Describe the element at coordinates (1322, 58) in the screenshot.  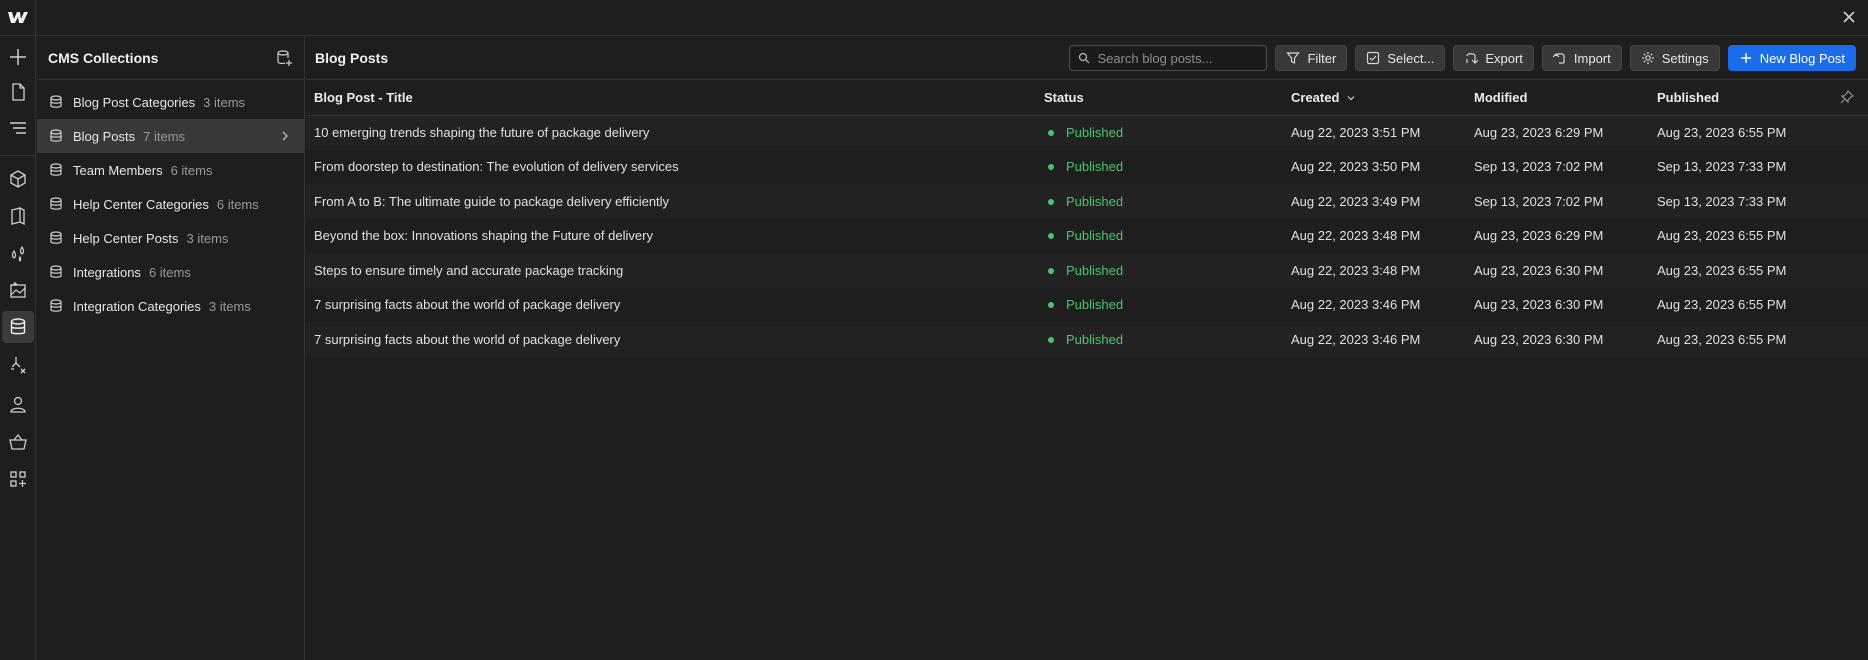
I see `filter-label: Filter` at that location.